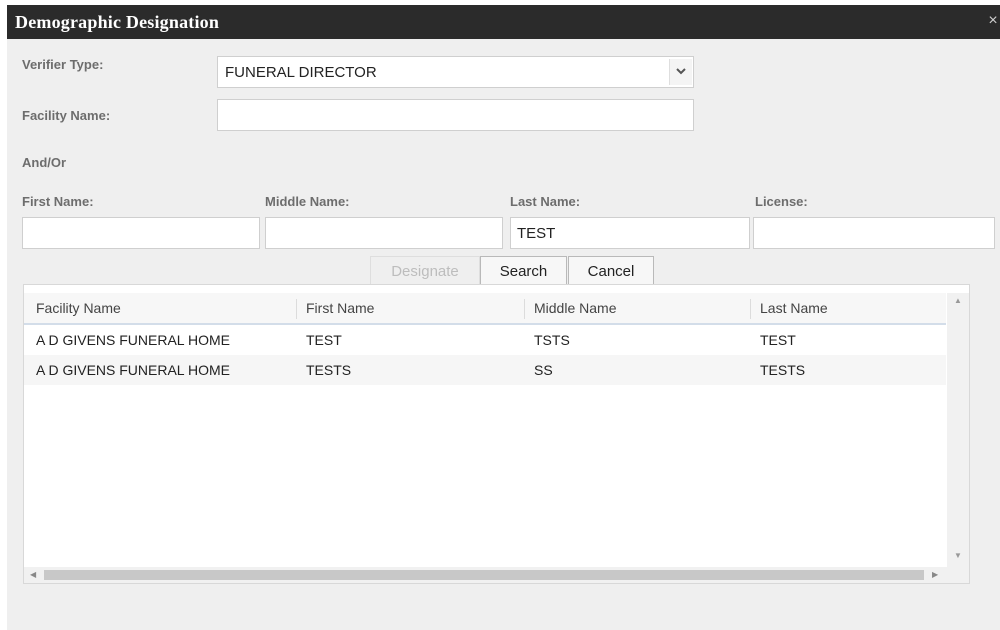 The height and width of the screenshot is (630, 1000). I want to click on scroll-down-icon: ▼, so click(958, 556).